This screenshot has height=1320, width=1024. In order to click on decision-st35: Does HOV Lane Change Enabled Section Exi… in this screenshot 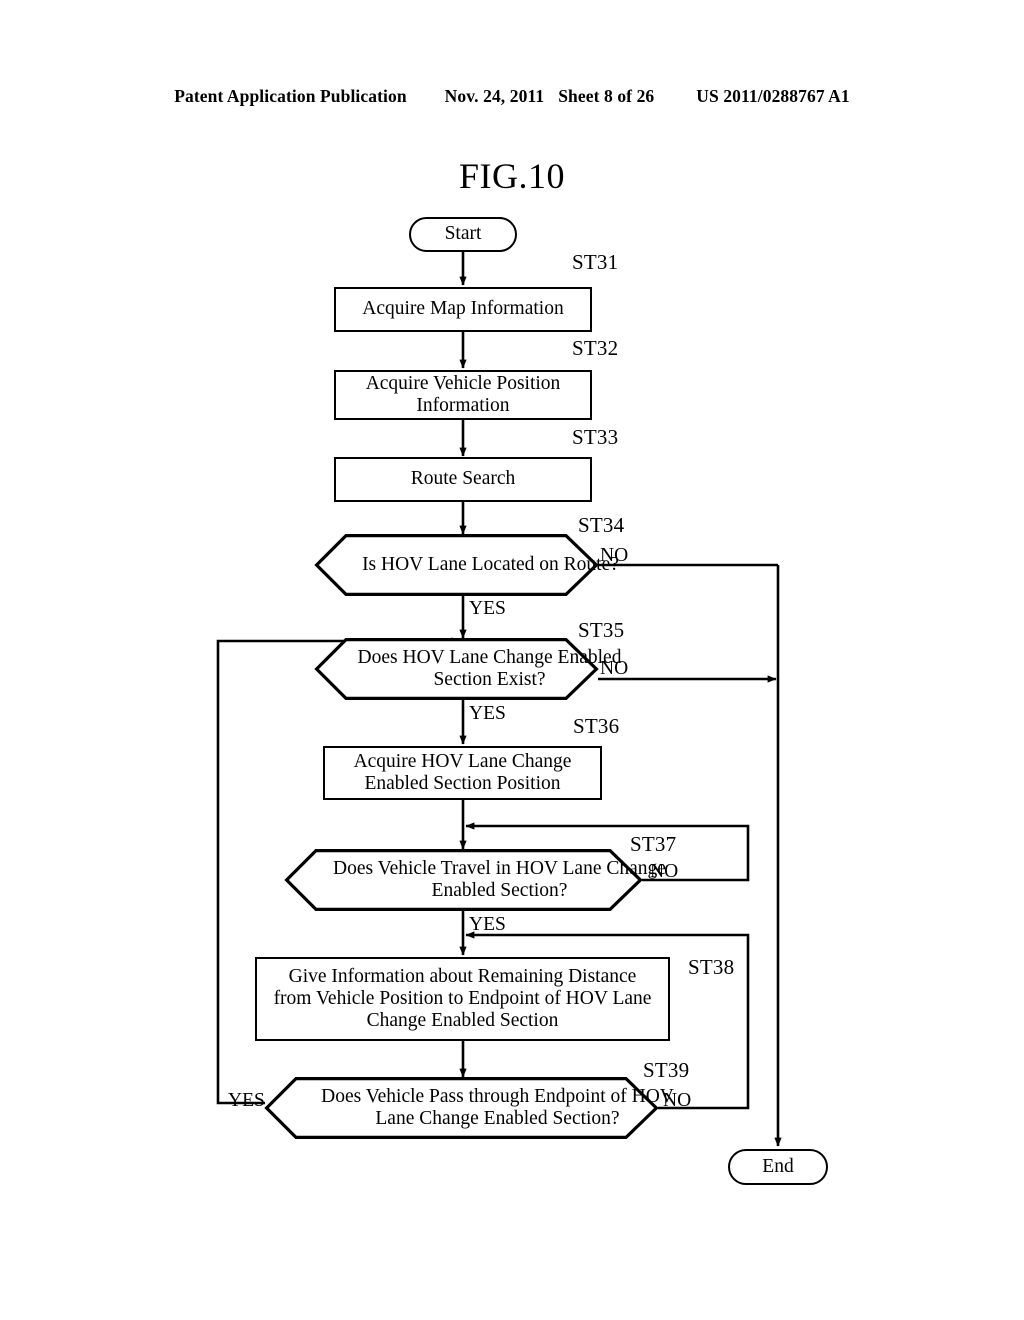, I will do `click(467, 669)`.